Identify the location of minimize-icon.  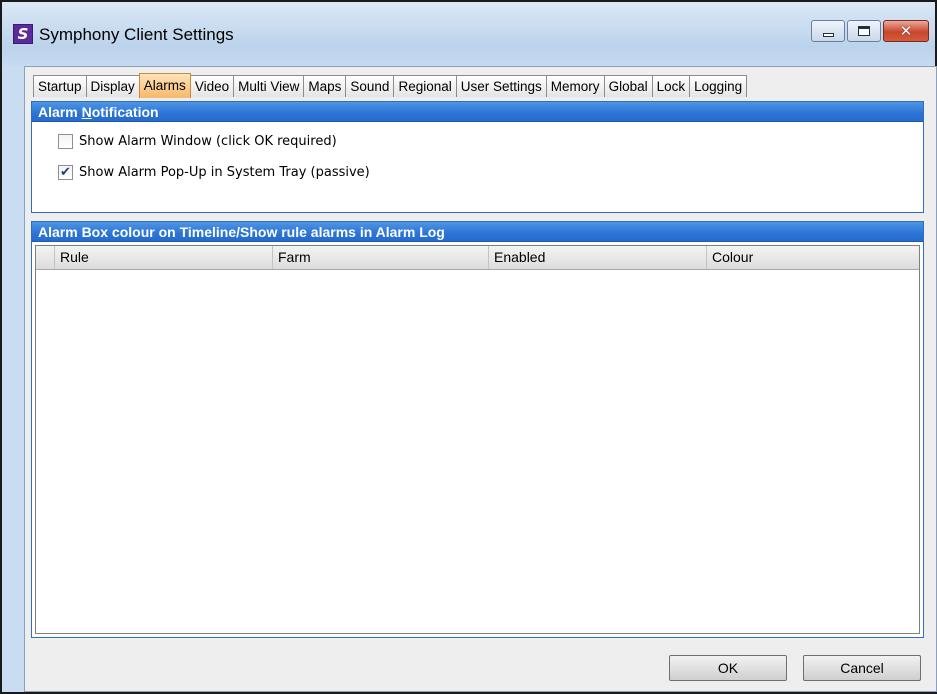
(828, 35).